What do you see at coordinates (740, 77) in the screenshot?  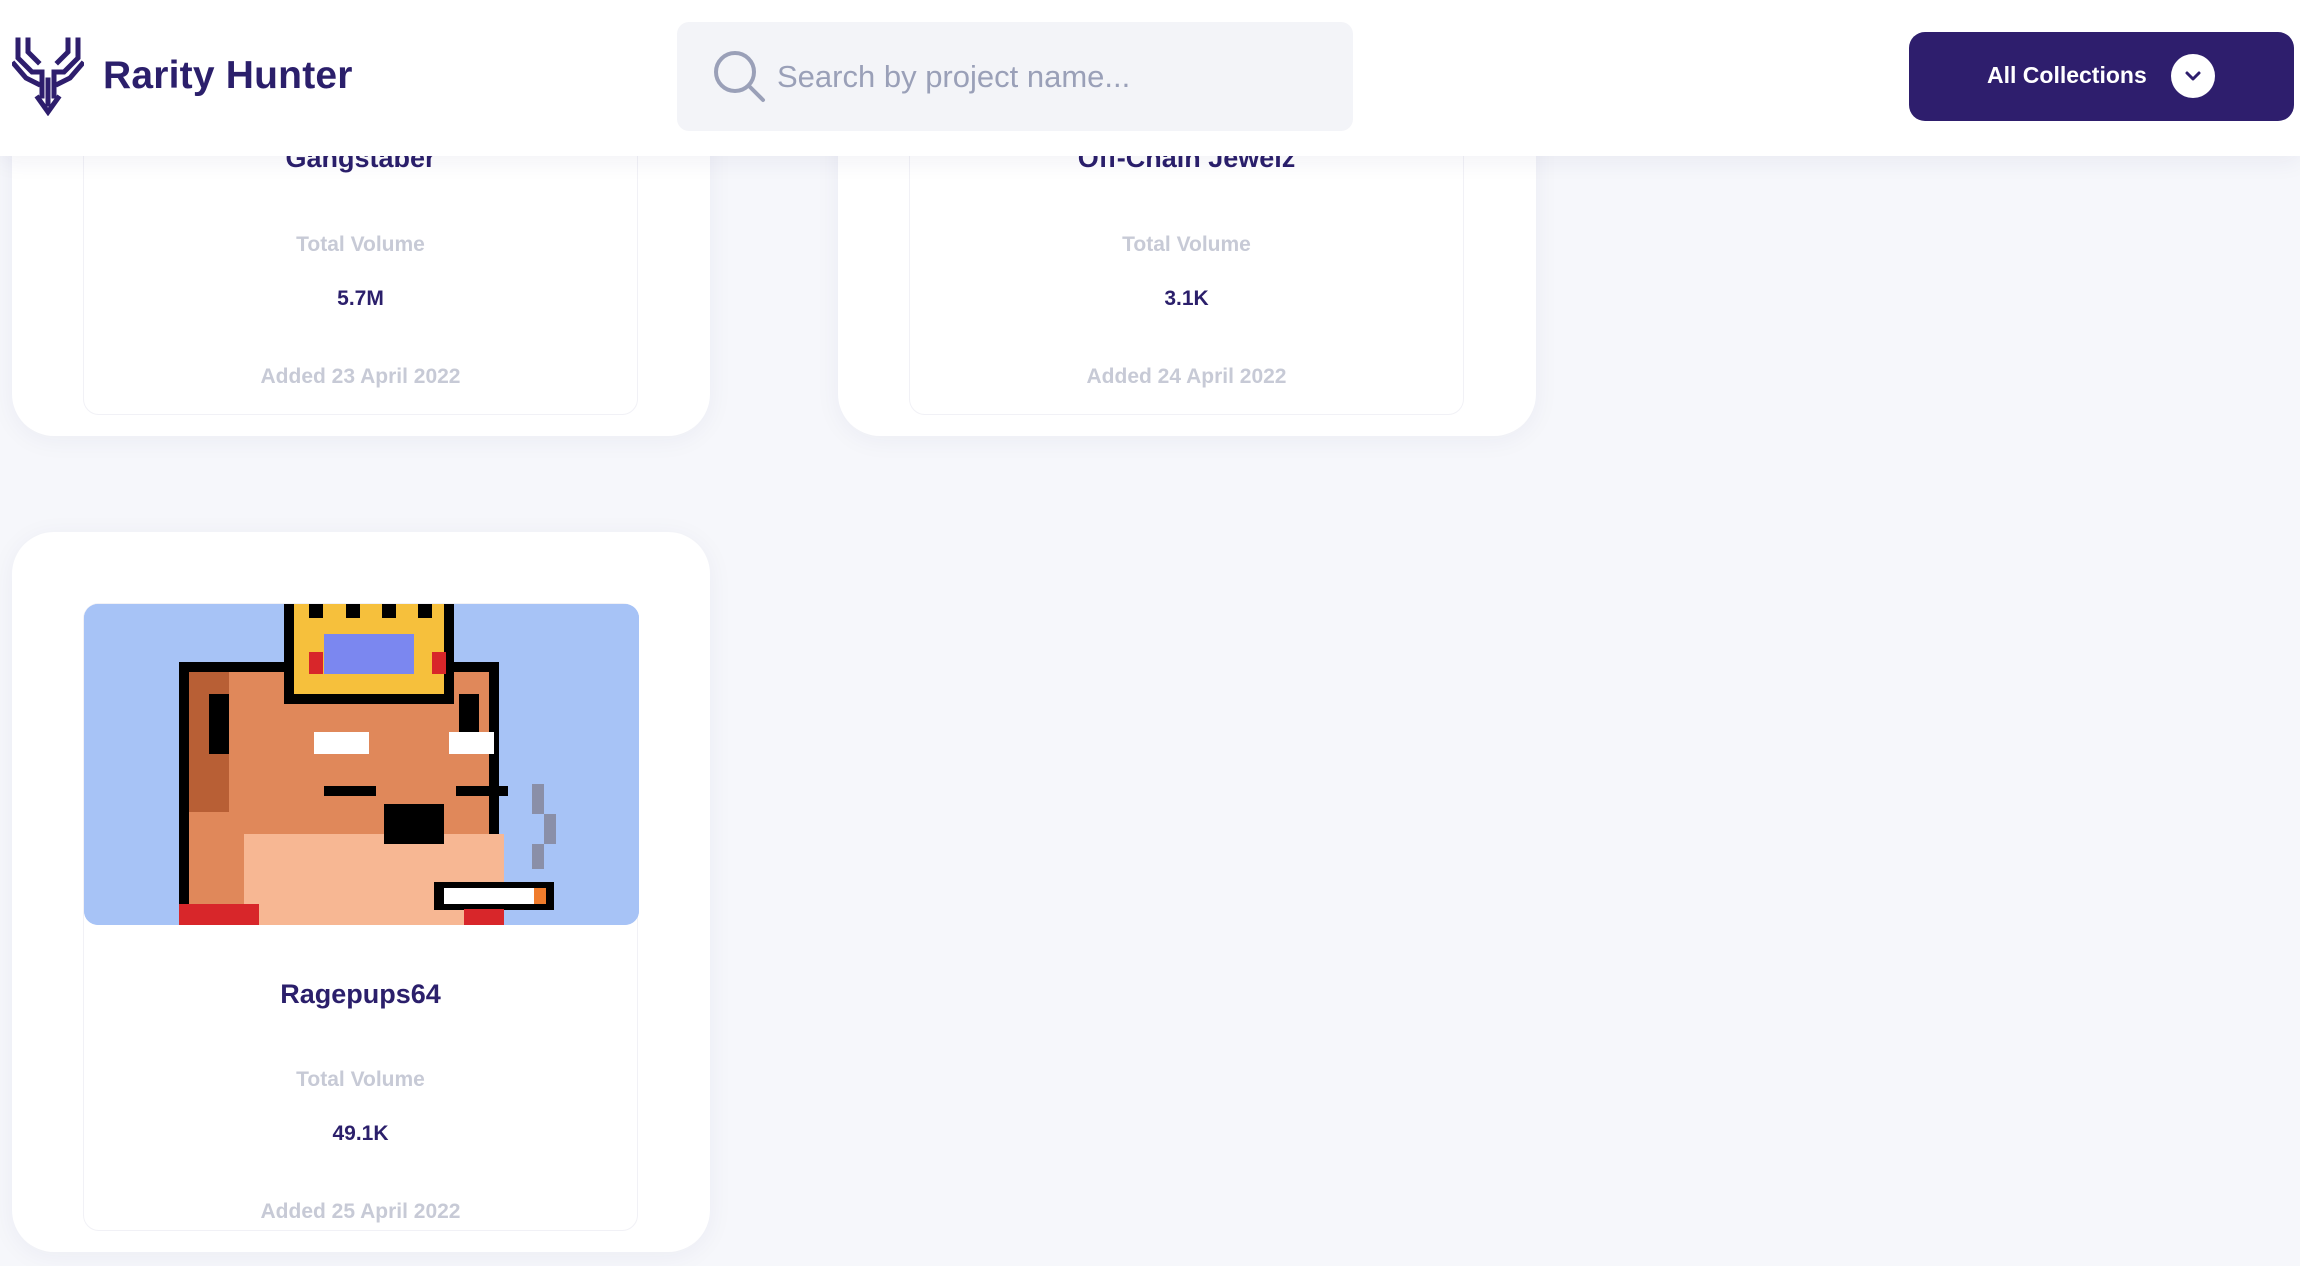 I see `search-icon` at bounding box center [740, 77].